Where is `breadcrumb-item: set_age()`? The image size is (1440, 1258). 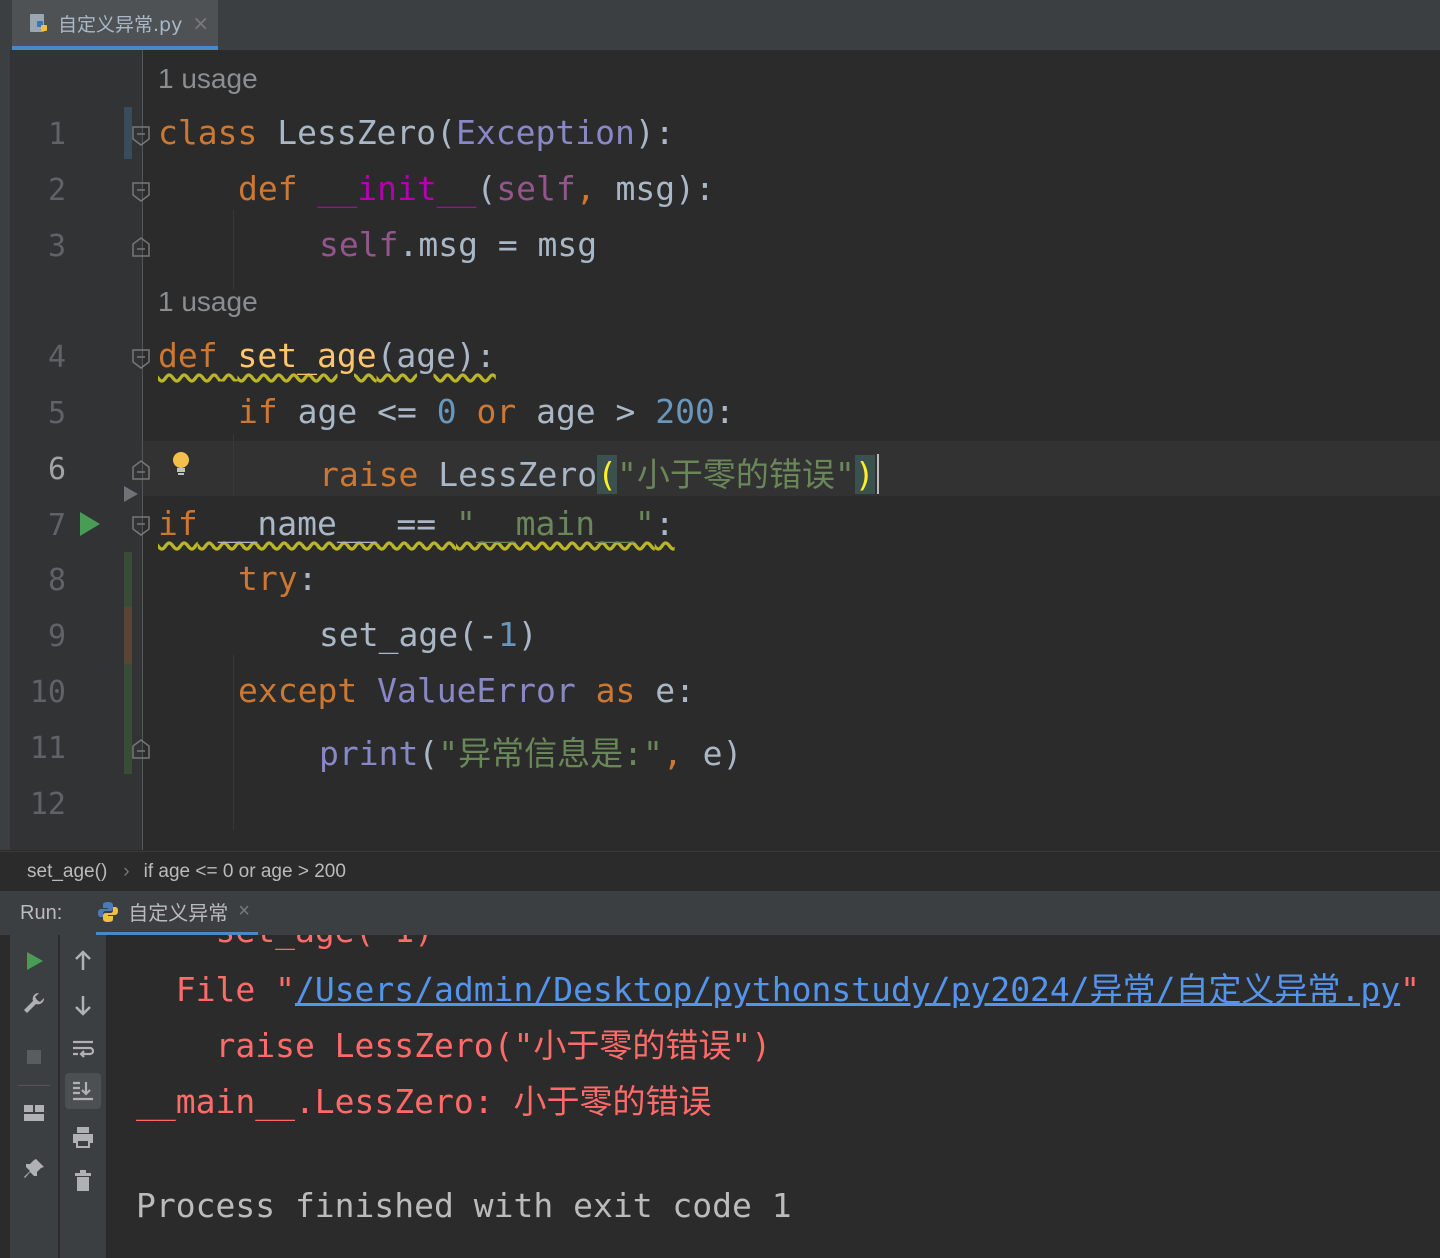
breadcrumb-item: set_age() is located at coordinates (67, 872).